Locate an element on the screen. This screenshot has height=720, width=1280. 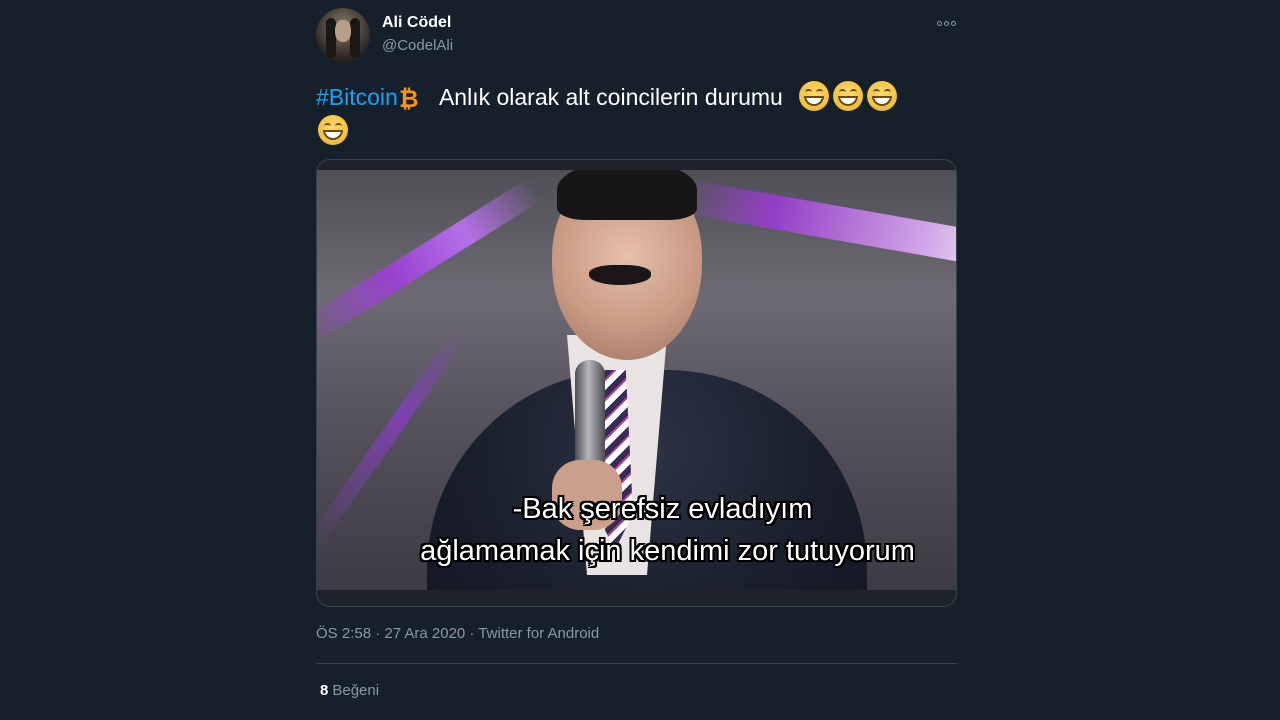
hashtag-link: #Bitcoin is located at coordinates (357, 97).